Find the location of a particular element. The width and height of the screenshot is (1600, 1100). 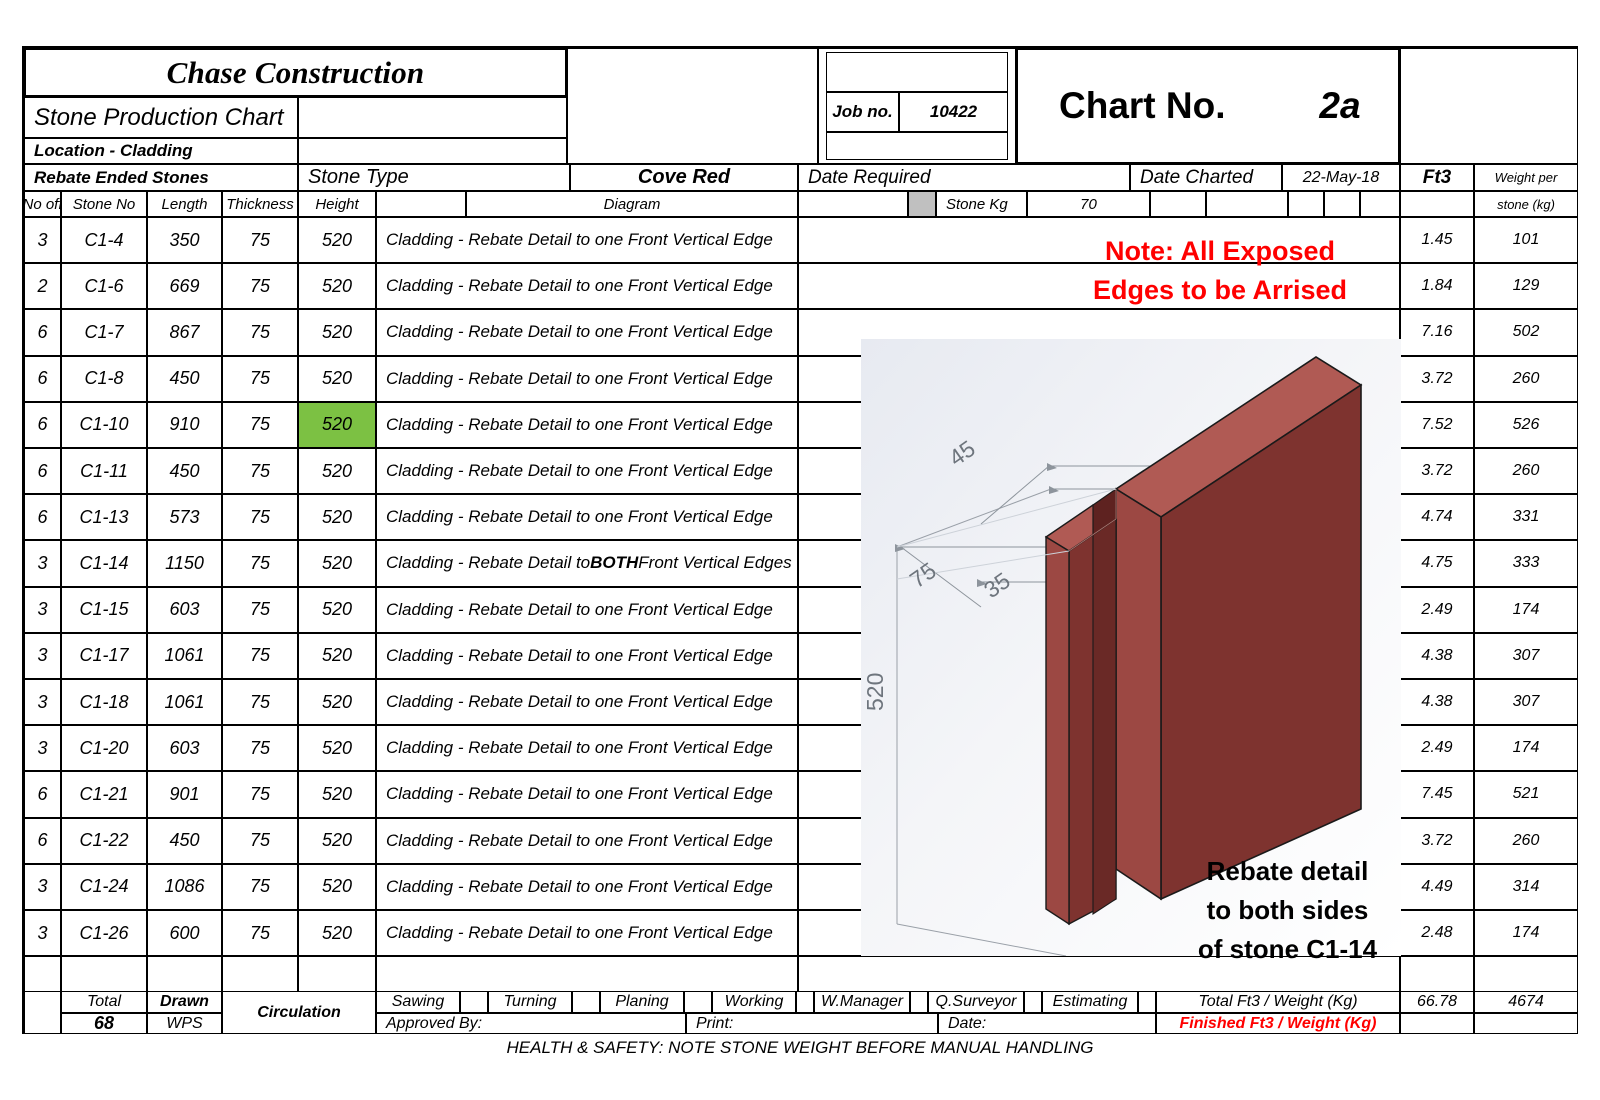

cell-stone-no: C1-21 is located at coordinates (104, 794).